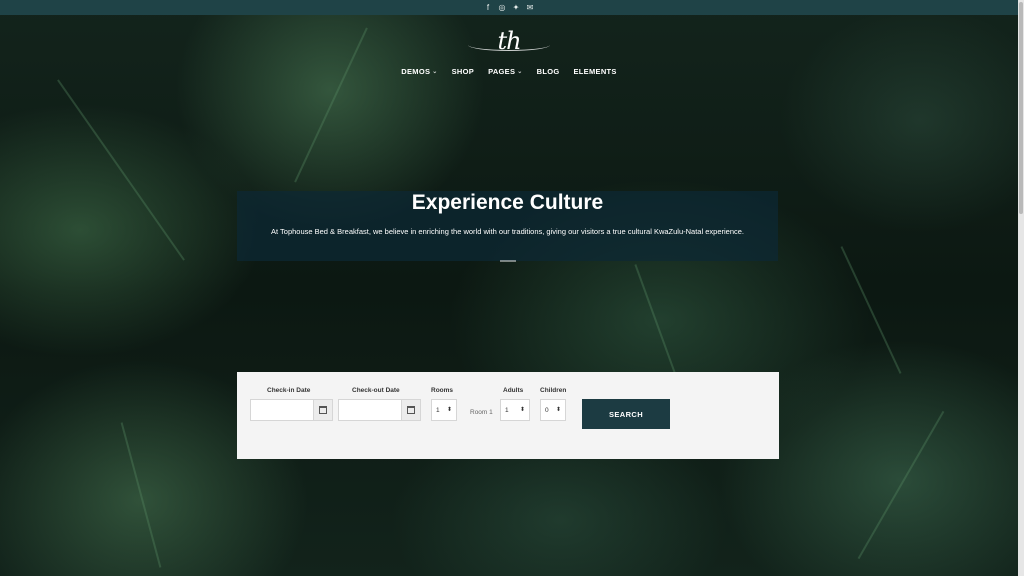 The width and height of the screenshot is (1024, 576). What do you see at coordinates (516, 7) in the screenshot?
I see `twitter-icon: ✦` at bounding box center [516, 7].